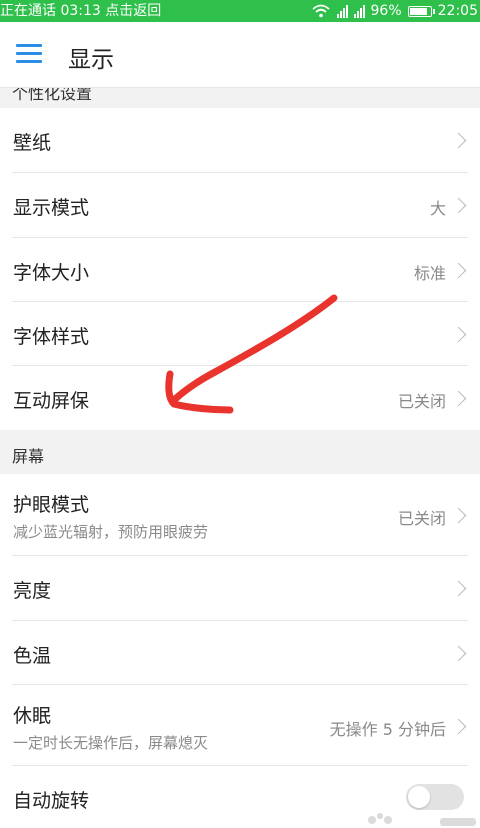 The width and height of the screenshot is (480, 828). Describe the element at coordinates (51, 505) in the screenshot. I see `list-item-label: 护眼模式` at that location.